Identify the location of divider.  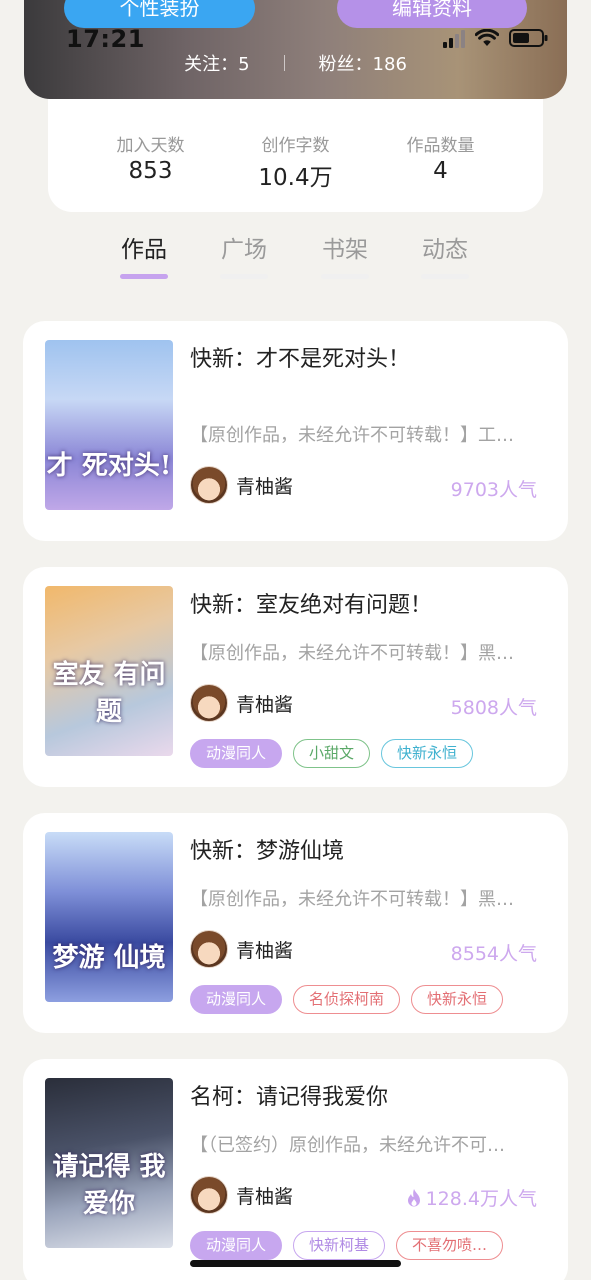
(284, 63).